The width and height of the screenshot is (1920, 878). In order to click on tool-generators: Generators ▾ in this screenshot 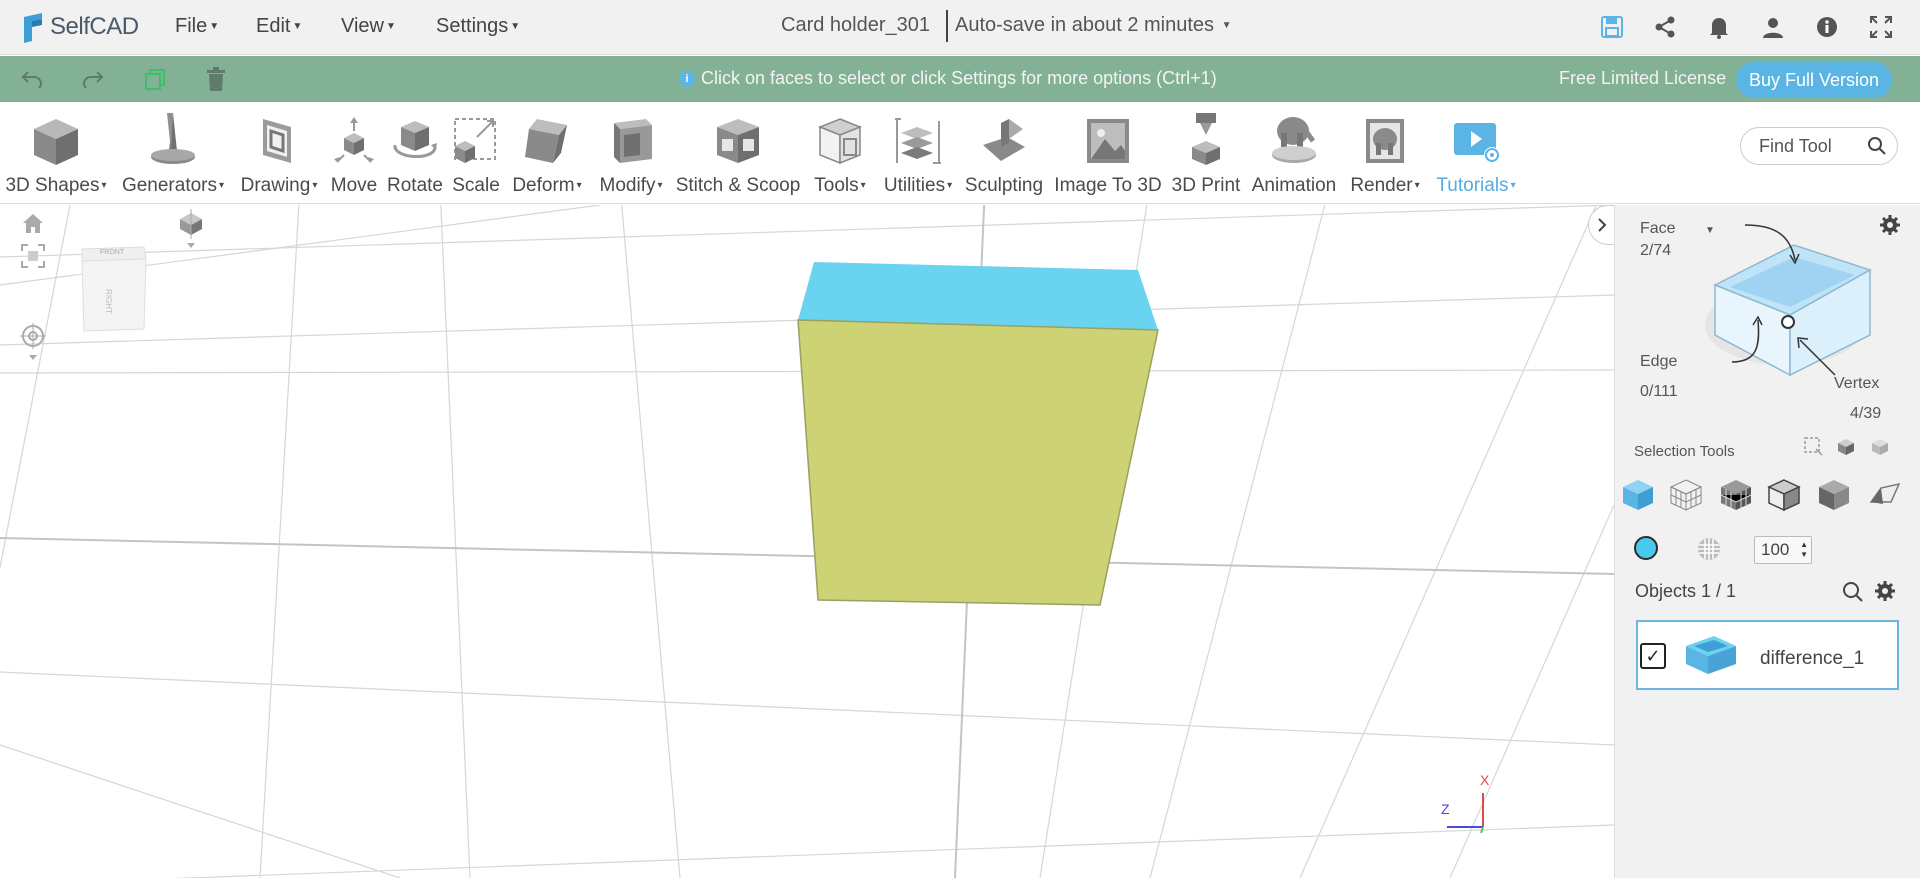, I will do `click(173, 153)`.